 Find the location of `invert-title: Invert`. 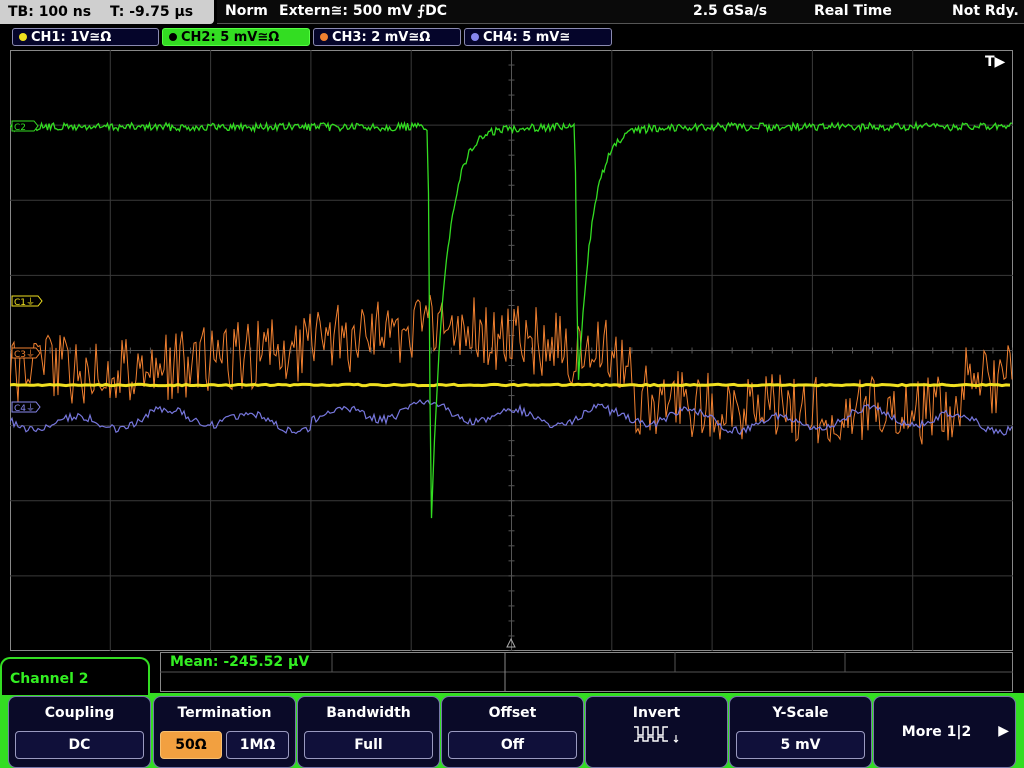

invert-title: Invert is located at coordinates (656, 713).